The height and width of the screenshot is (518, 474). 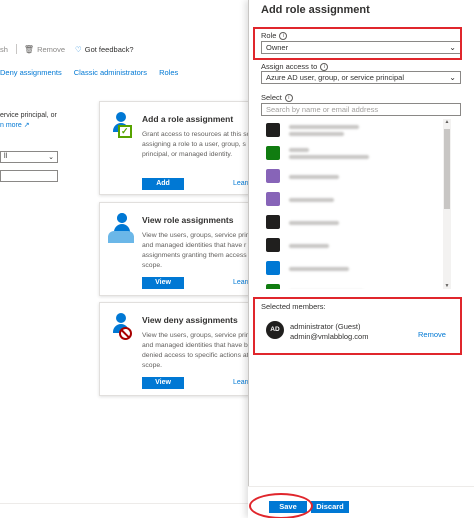 I want to click on member-search-input: Search by name or email address, so click(x=361, y=109).